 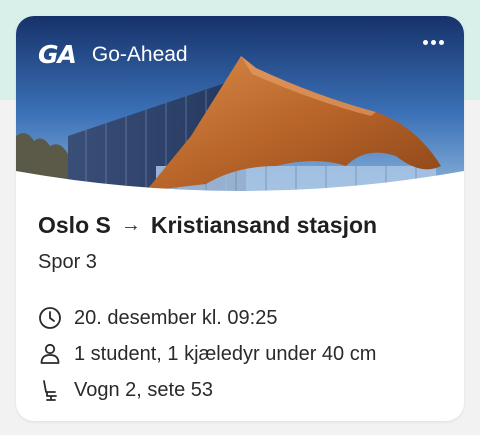 I want to click on more-horizontal-icon, so click(x=425, y=42).